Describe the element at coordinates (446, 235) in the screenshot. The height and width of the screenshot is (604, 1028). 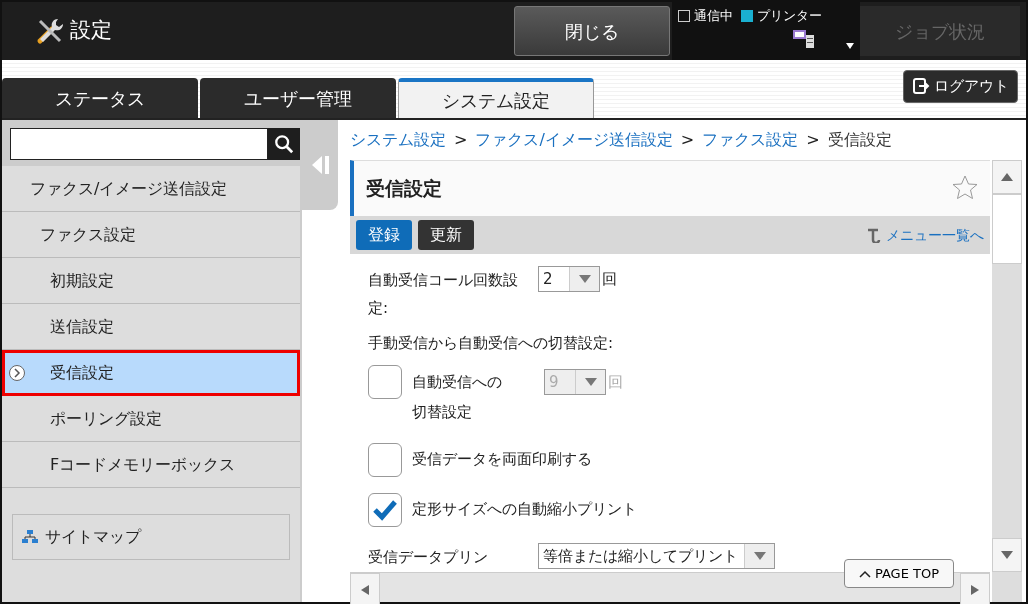
I see `update-button: 更新` at that location.